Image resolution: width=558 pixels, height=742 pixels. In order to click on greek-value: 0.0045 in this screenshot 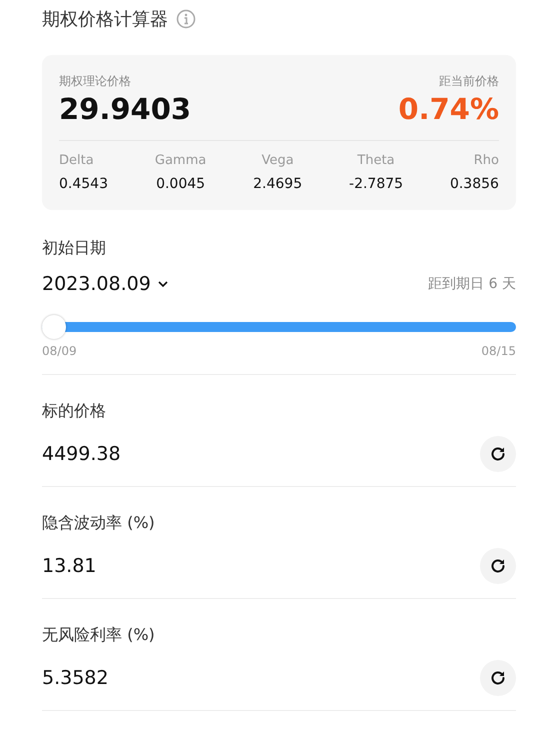, I will do `click(181, 184)`.